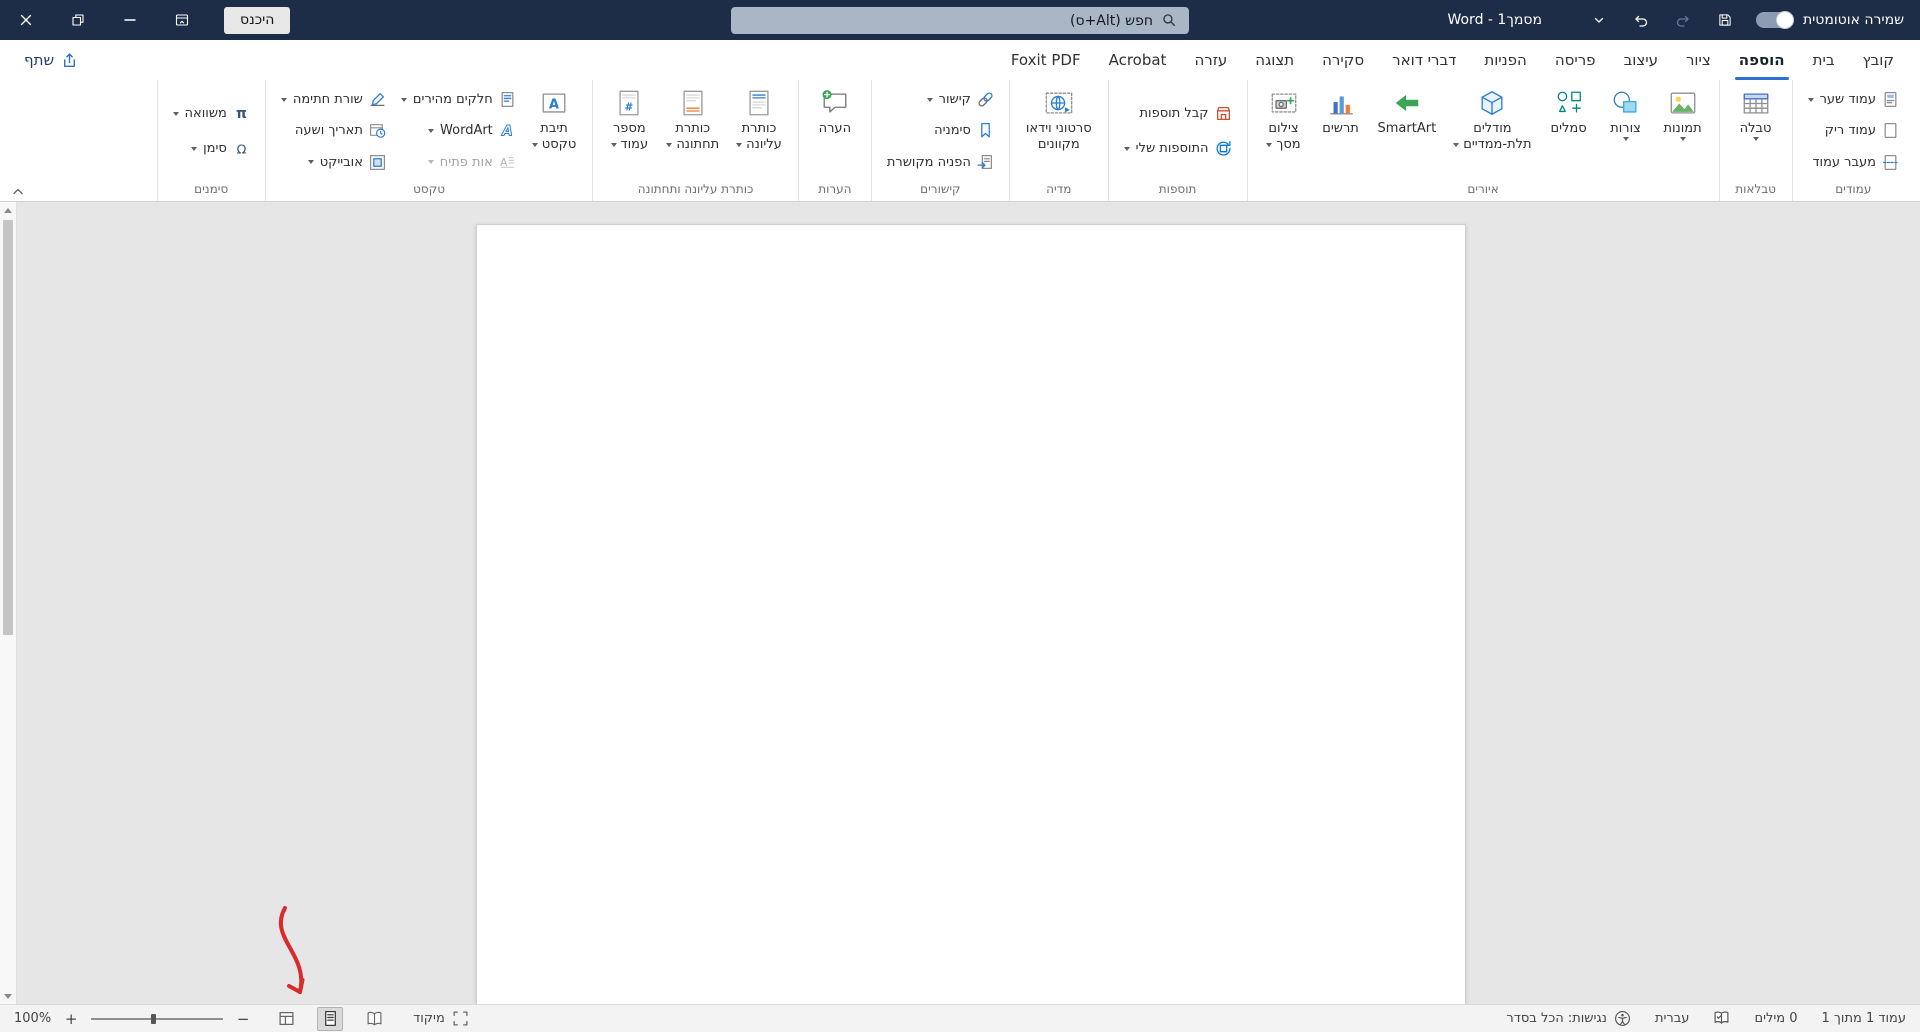 The height and width of the screenshot is (1032, 1920). Describe the element at coordinates (940, 99) in the screenshot. I see `ribbon-button: קישור` at that location.